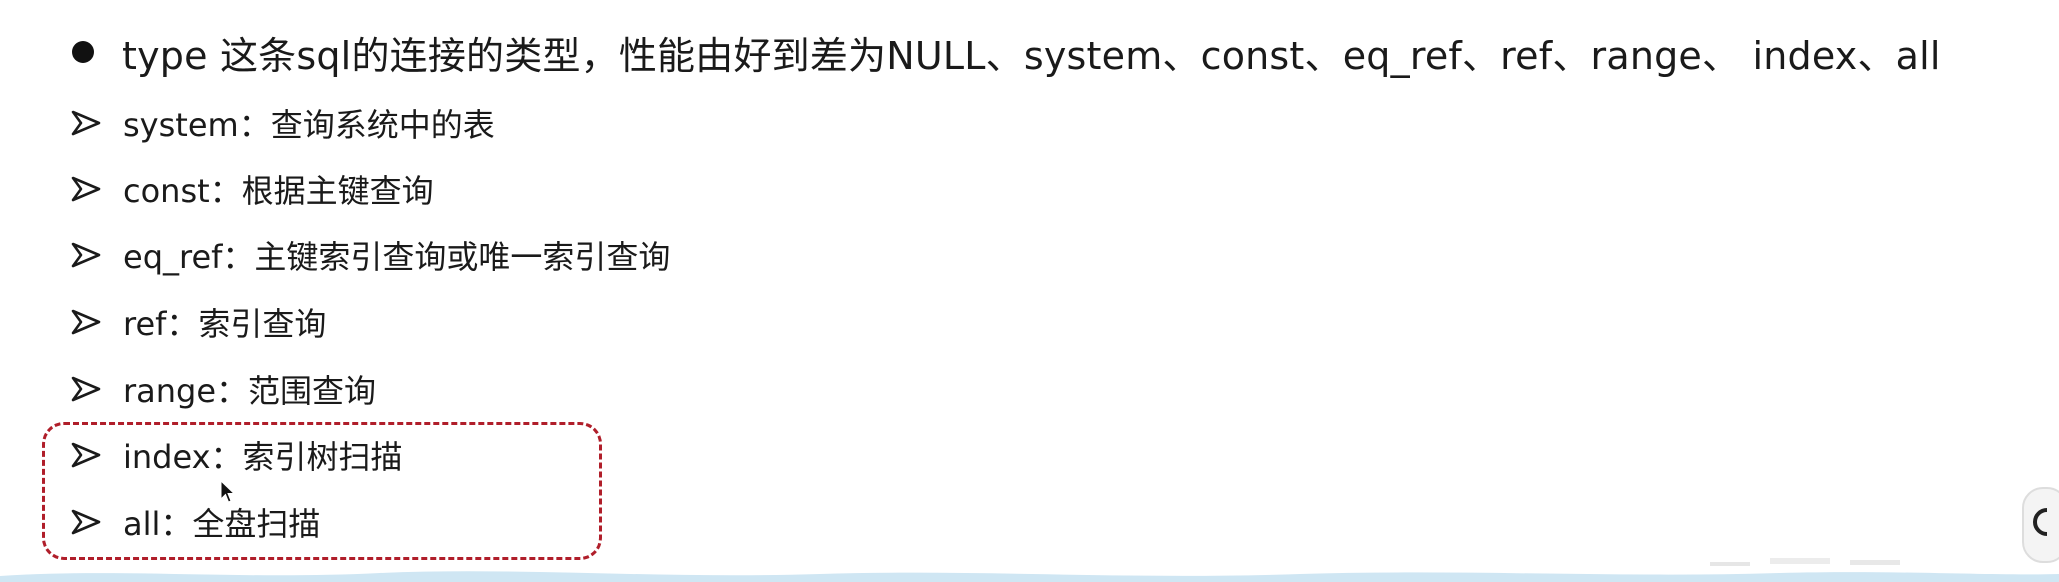  I want to click on list-item-ref: ref：索引查询, so click(198, 322).